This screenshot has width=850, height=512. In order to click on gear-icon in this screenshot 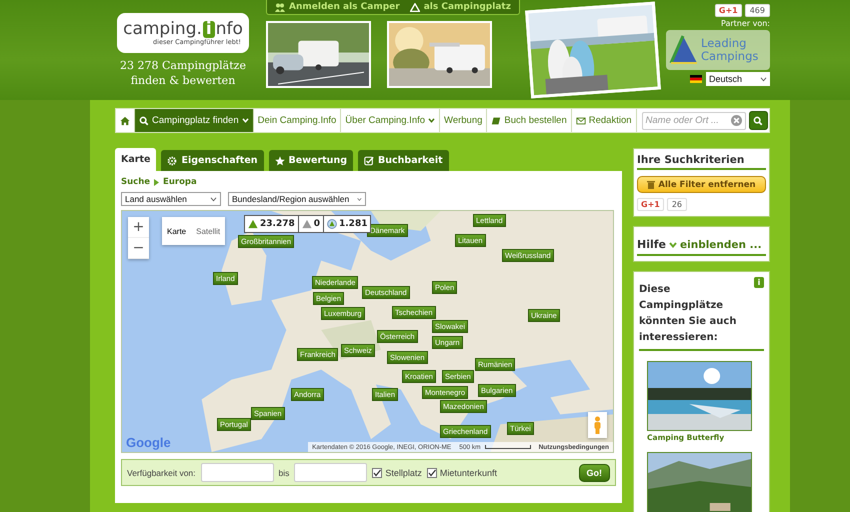, I will do `click(172, 161)`.